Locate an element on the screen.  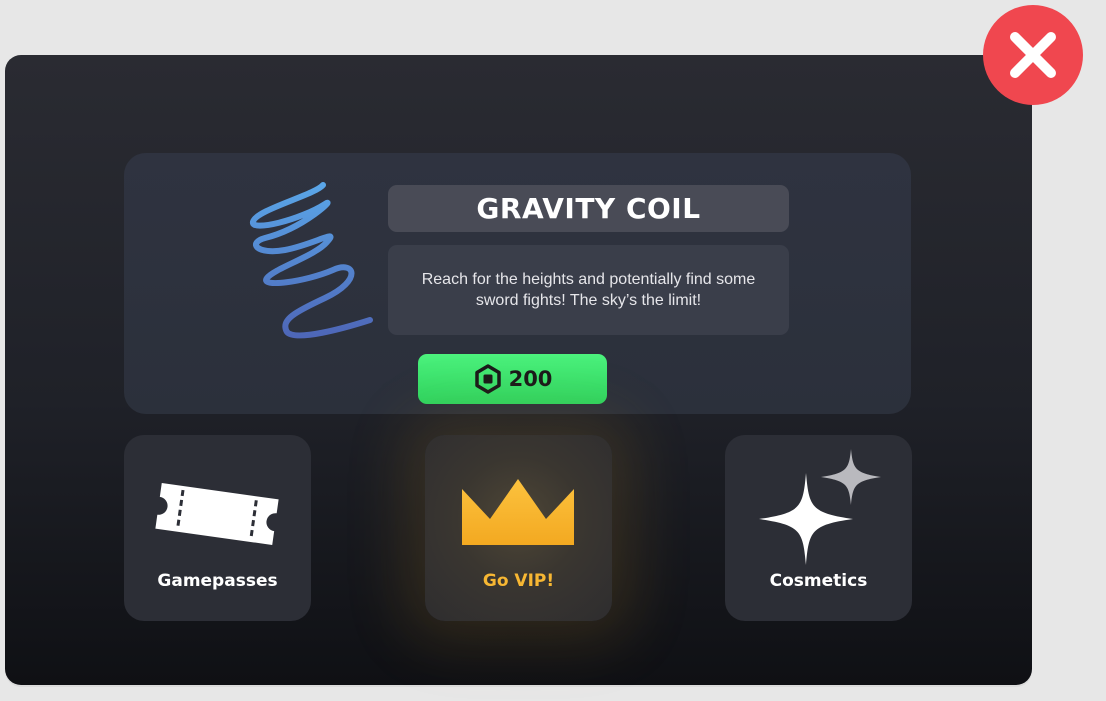
sparkles-icon is located at coordinates (820, 507).